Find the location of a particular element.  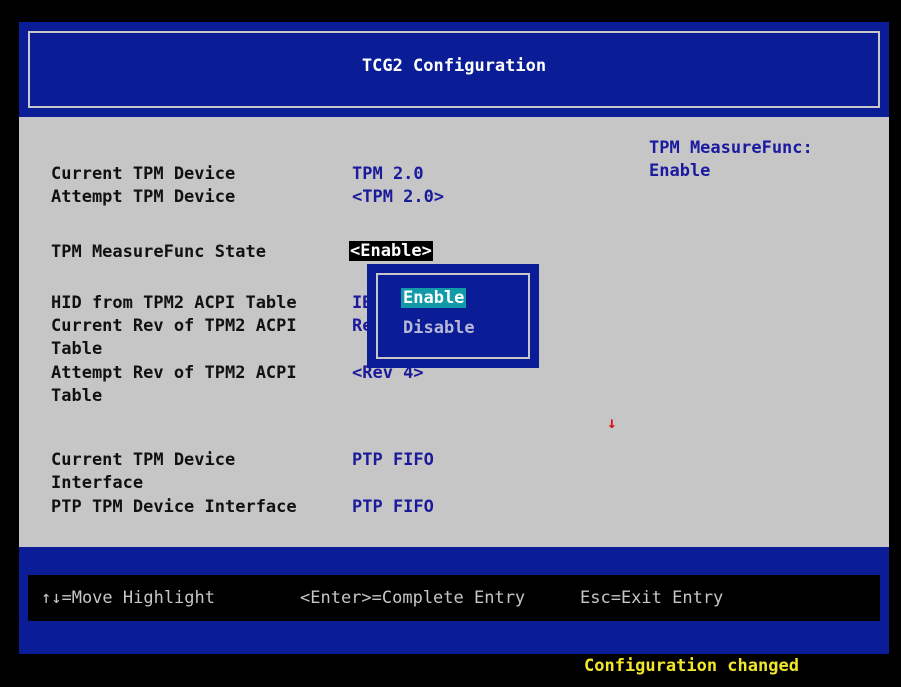

measure-func-state-option: <Enable> is located at coordinates (391, 251).